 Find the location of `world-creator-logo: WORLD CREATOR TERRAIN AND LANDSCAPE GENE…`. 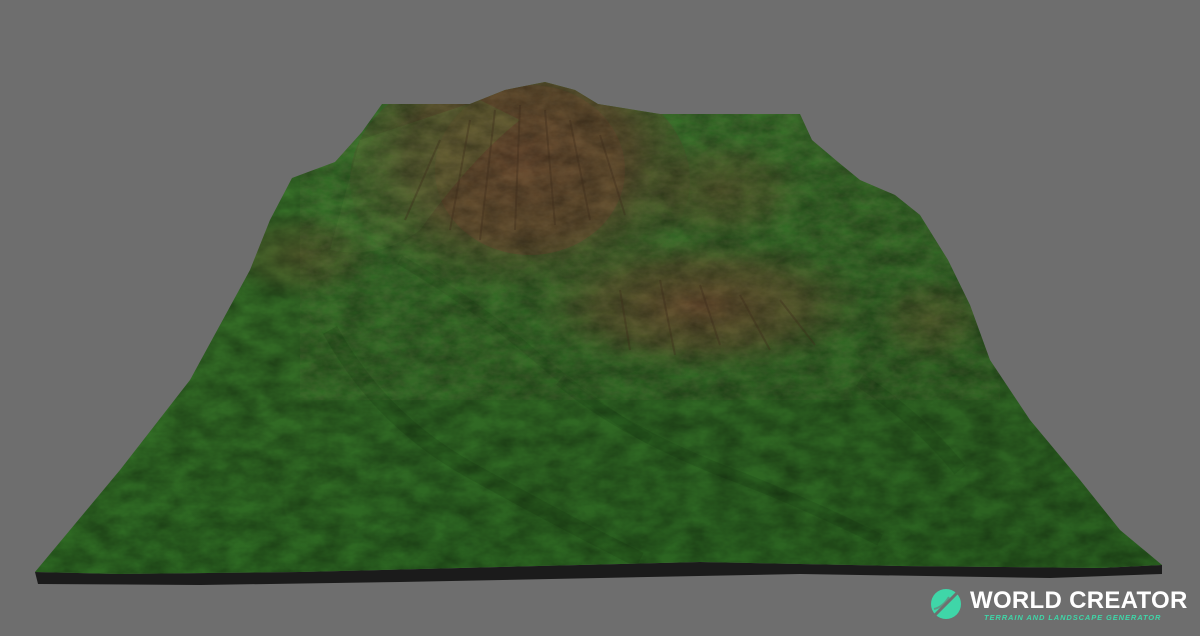

world-creator-logo: WORLD CREATOR TERRAIN AND LANDSCAPE GENE… is located at coordinates (1057, 606).